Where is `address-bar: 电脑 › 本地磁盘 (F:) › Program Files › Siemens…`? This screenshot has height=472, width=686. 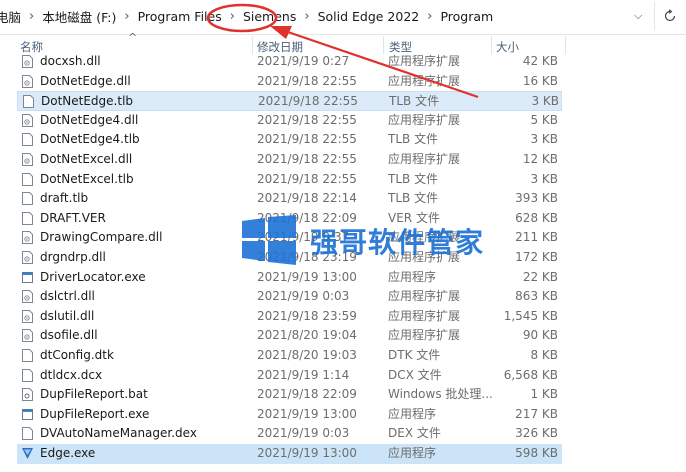
address-bar: 电脑 › 本地磁盘 (F:) › Program Files › Siemens… is located at coordinates (343, 17).